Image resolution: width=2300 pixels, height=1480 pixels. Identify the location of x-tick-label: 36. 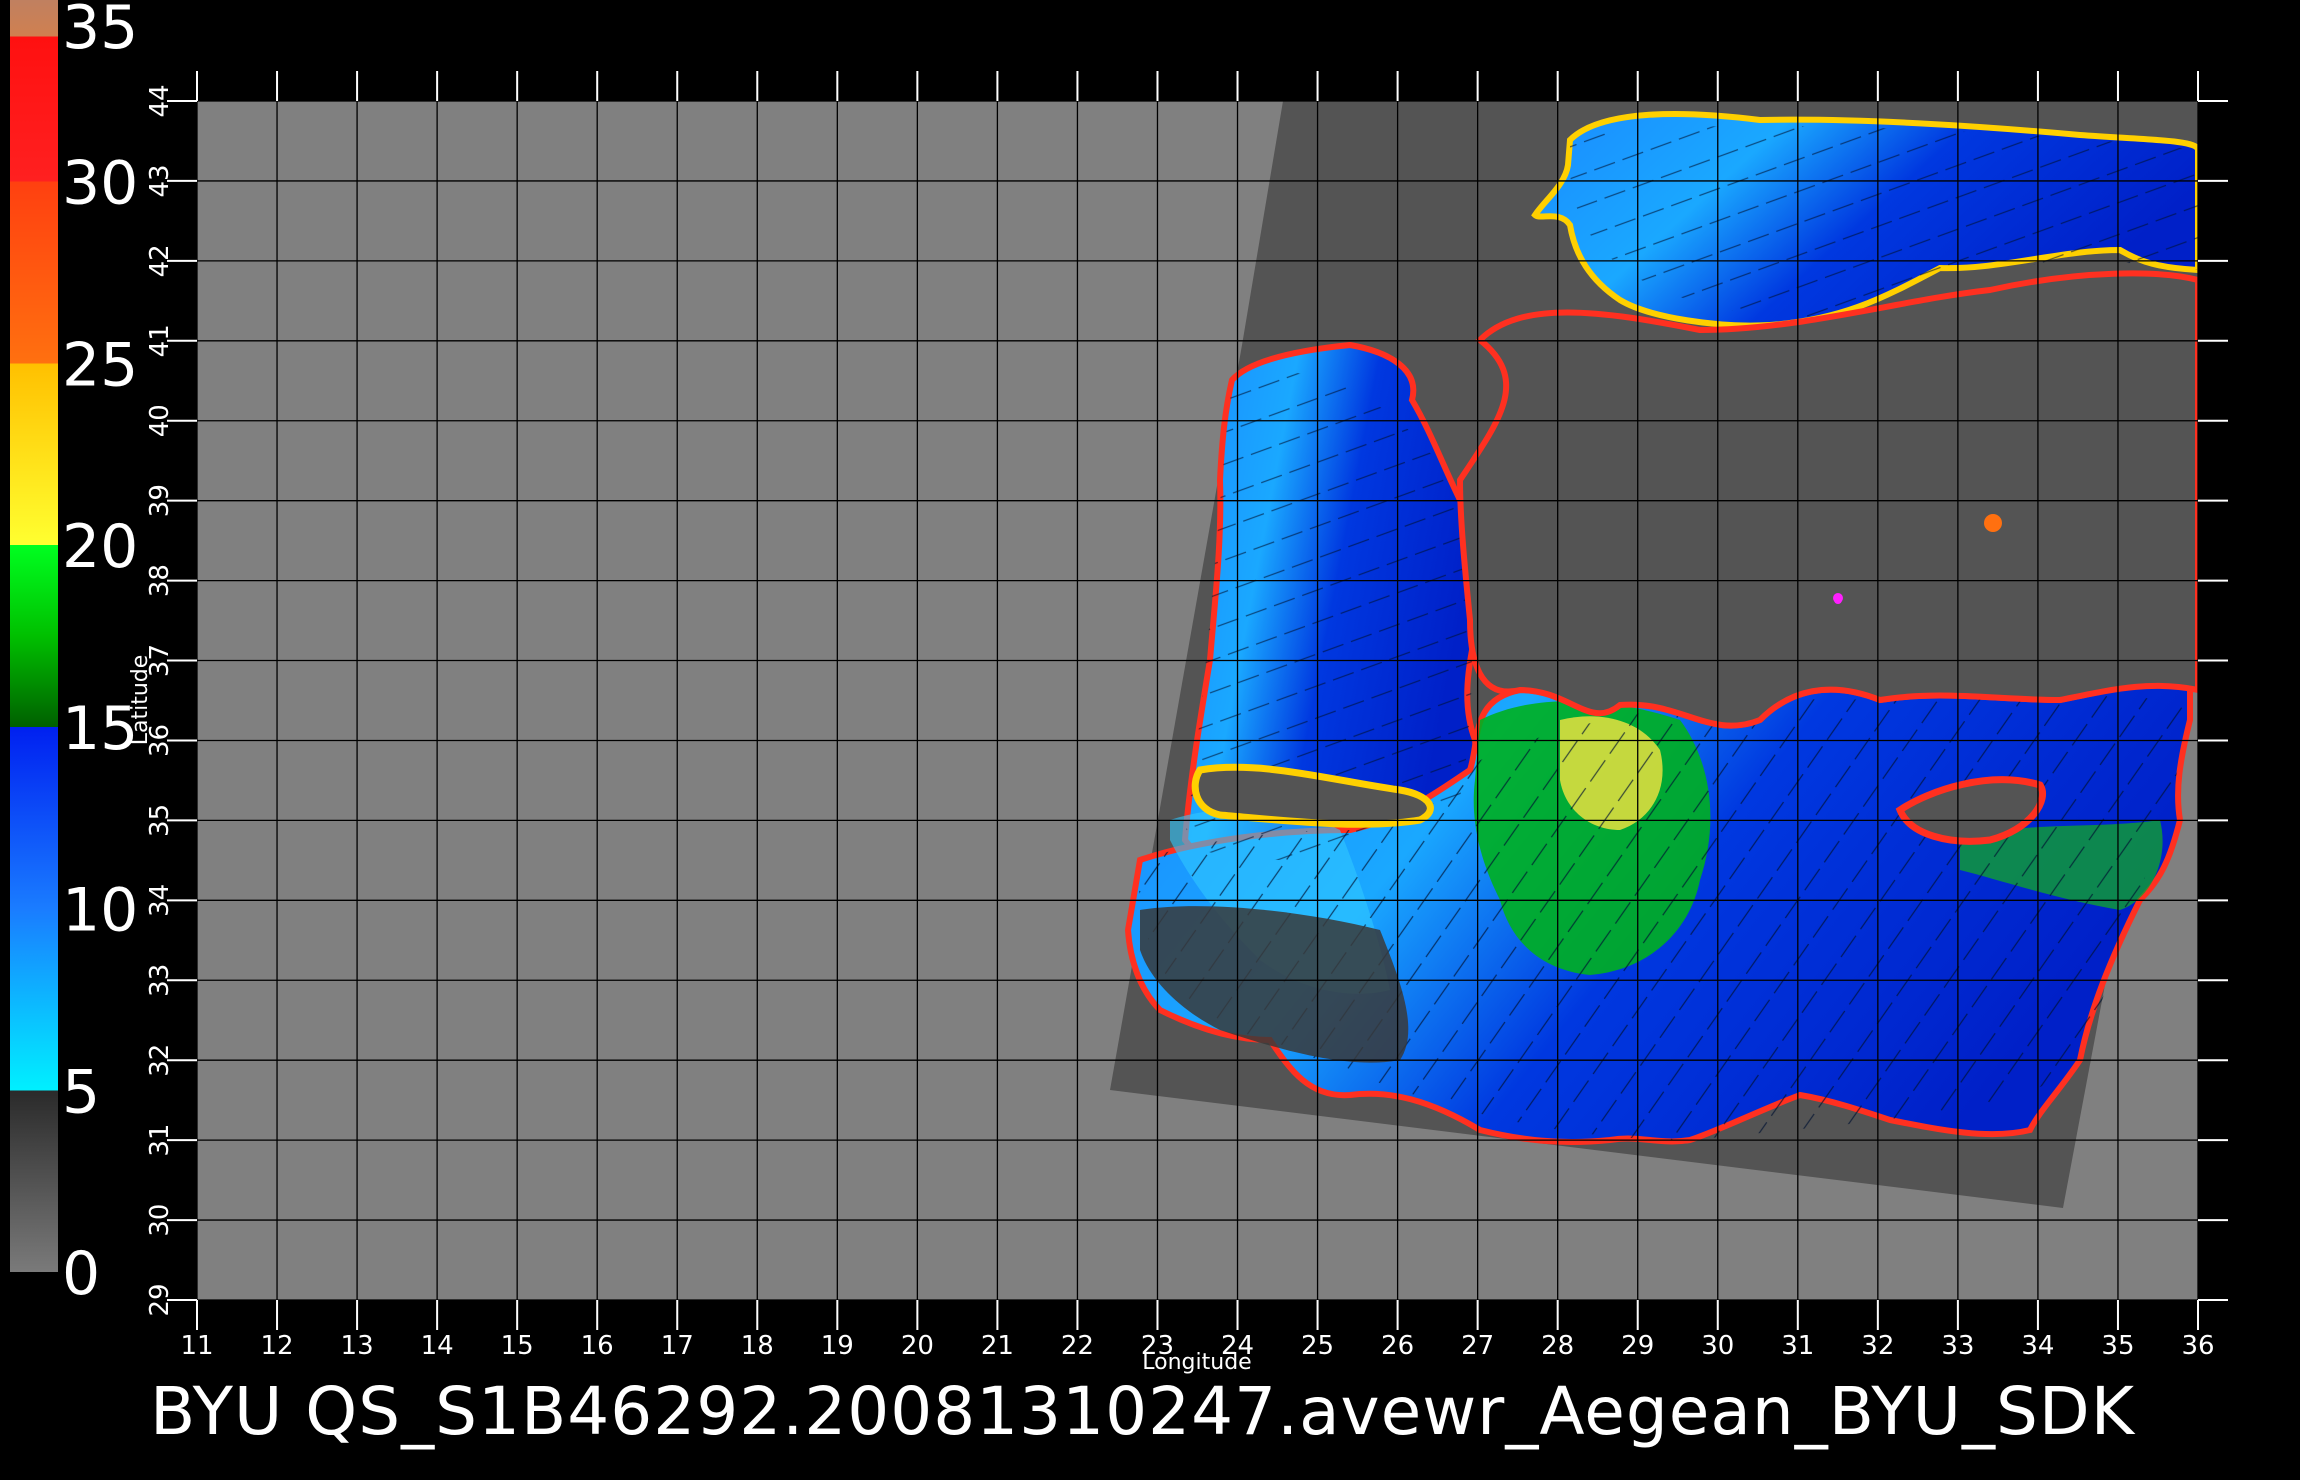
(2197, 1346).